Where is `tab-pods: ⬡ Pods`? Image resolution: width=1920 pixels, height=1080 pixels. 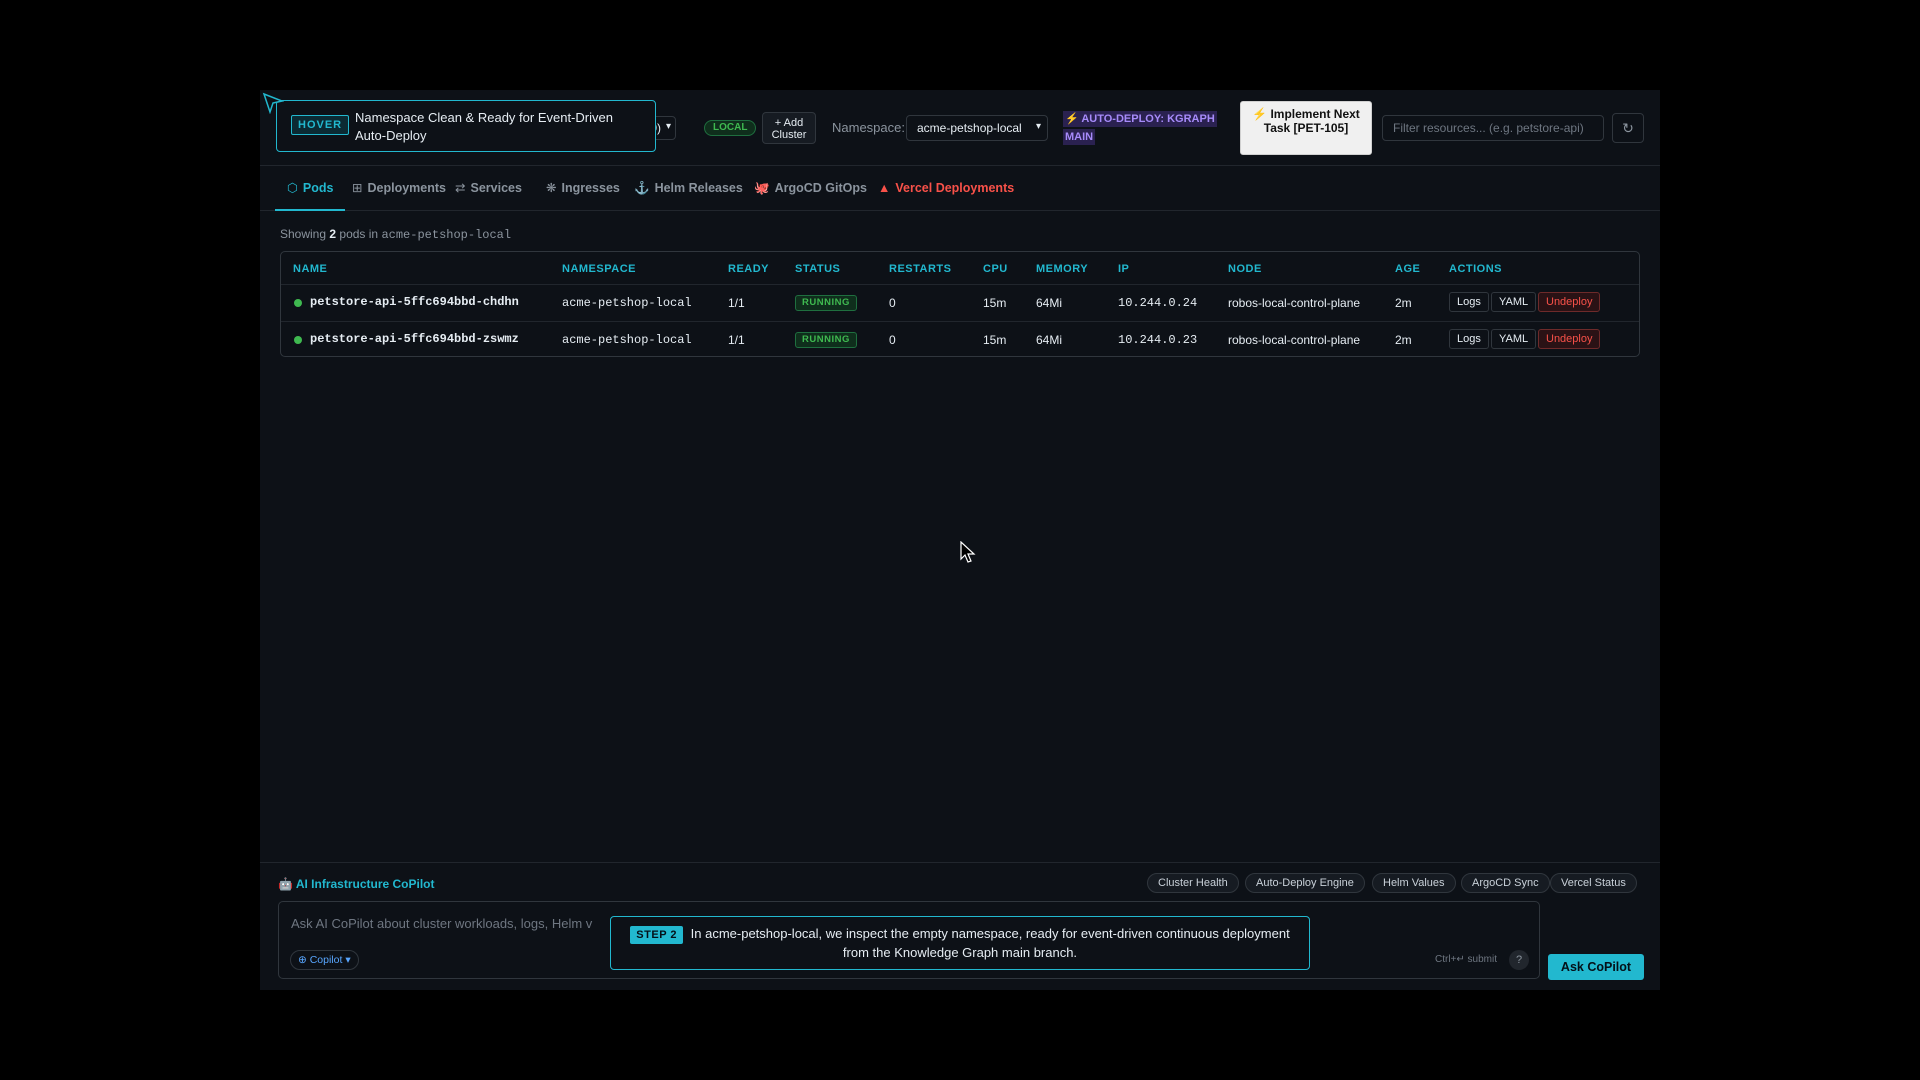
tab-pods: ⬡ Pods is located at coordinates (310, 188).